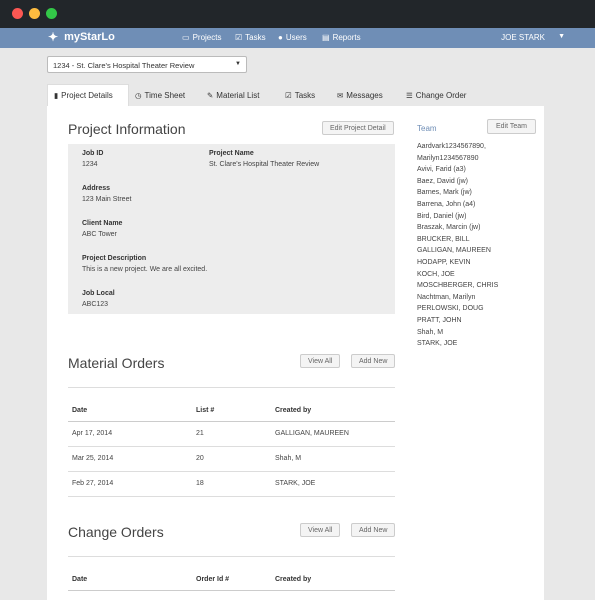 Image resolution: width=595 pixels, height=600 pixels. Describe the element at coordinates (340, 95) in the screenshot. I see `envelope-icon: ✉` at that location.